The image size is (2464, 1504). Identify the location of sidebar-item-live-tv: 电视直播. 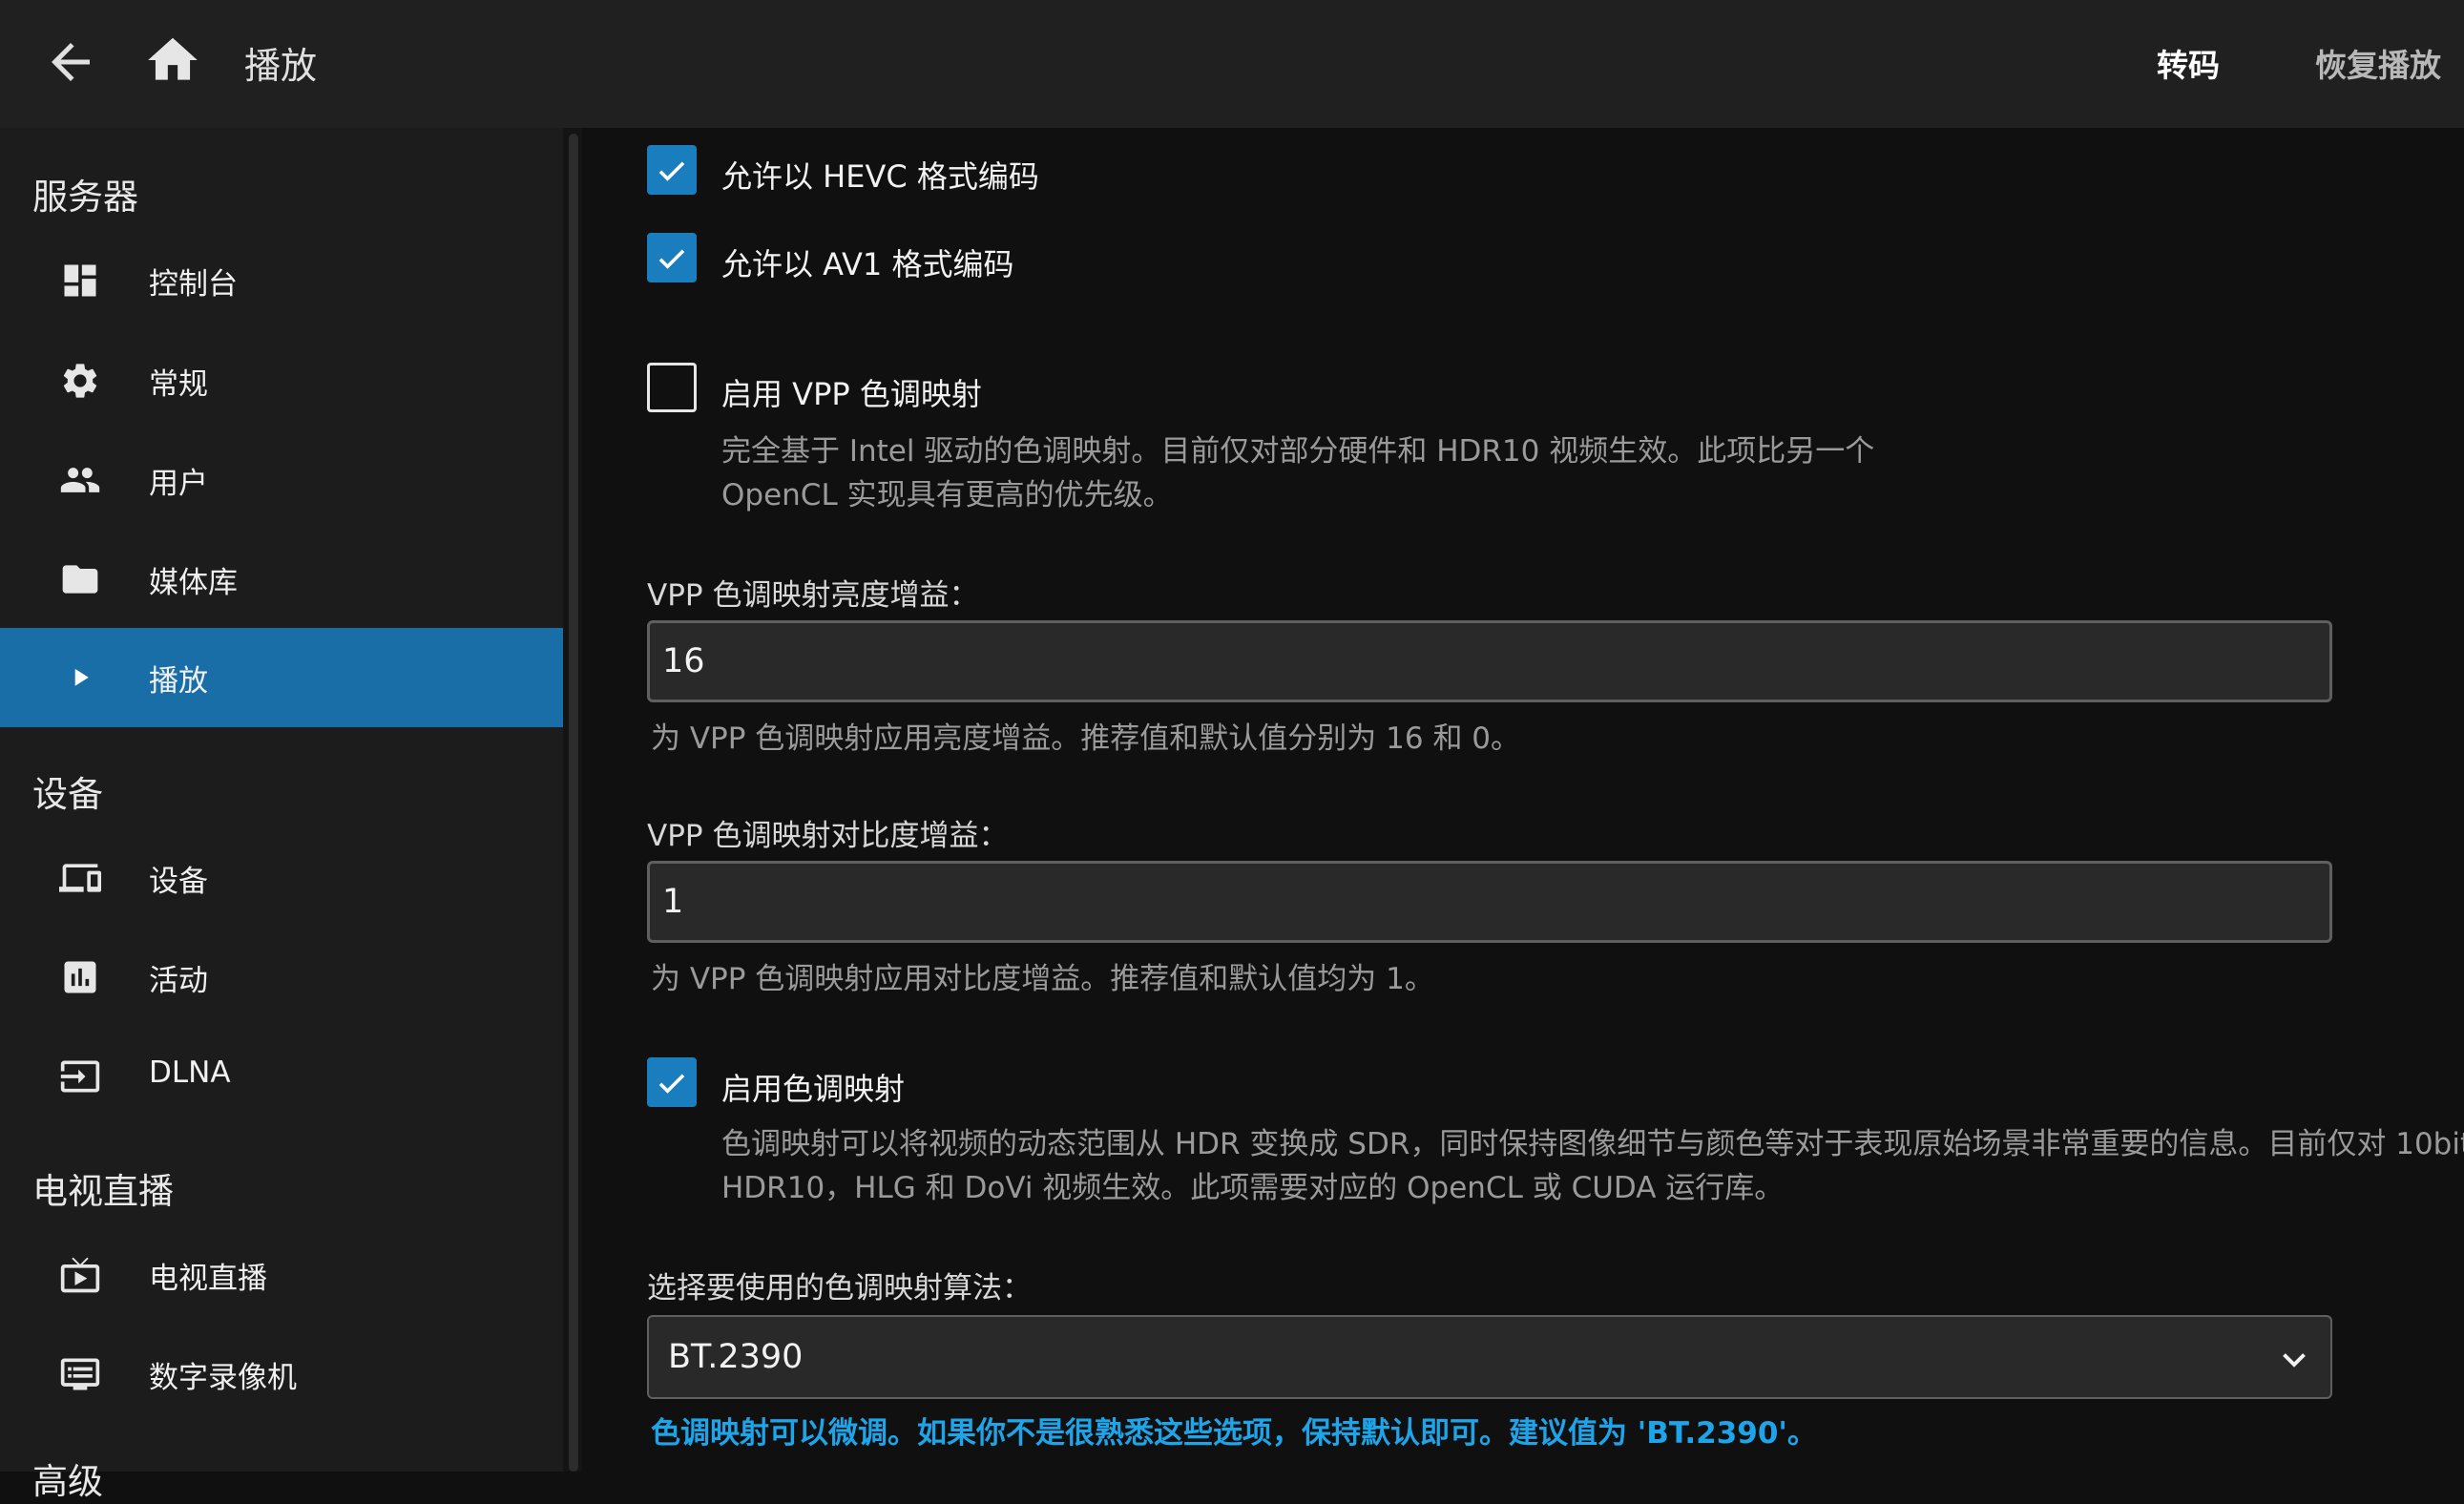
(281, 1275).